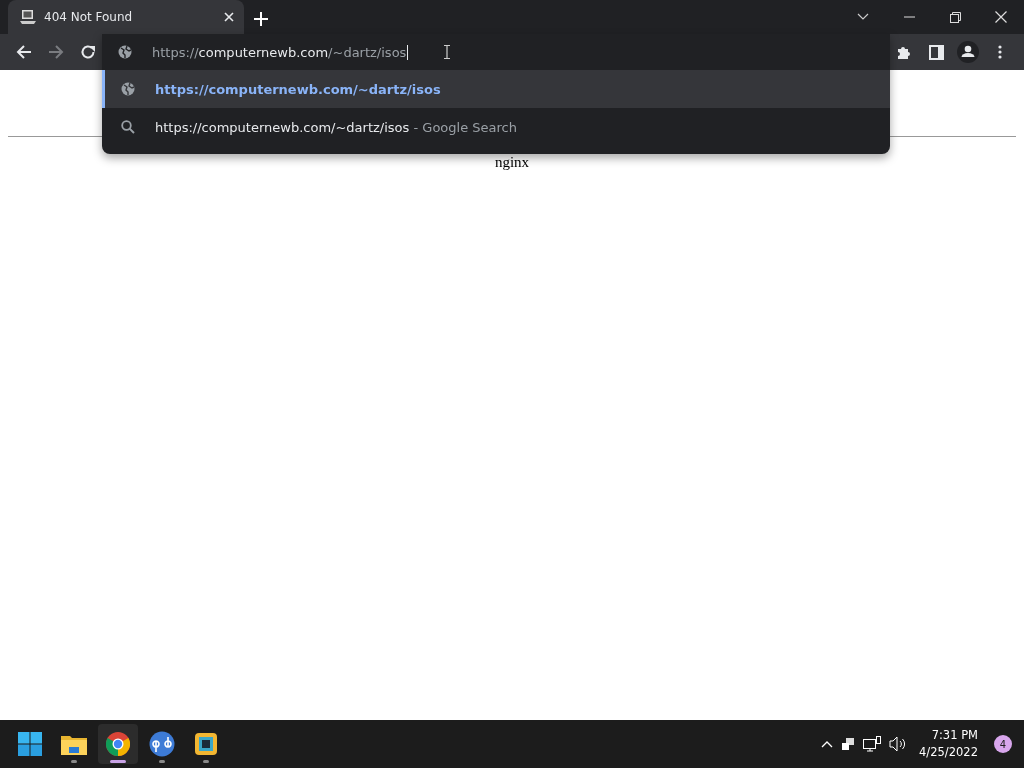 This screenshot has width=1024, height=768. Describe the element at coordinates (904, 52) in the screenshot. I see `puzzle-icon` at that location.